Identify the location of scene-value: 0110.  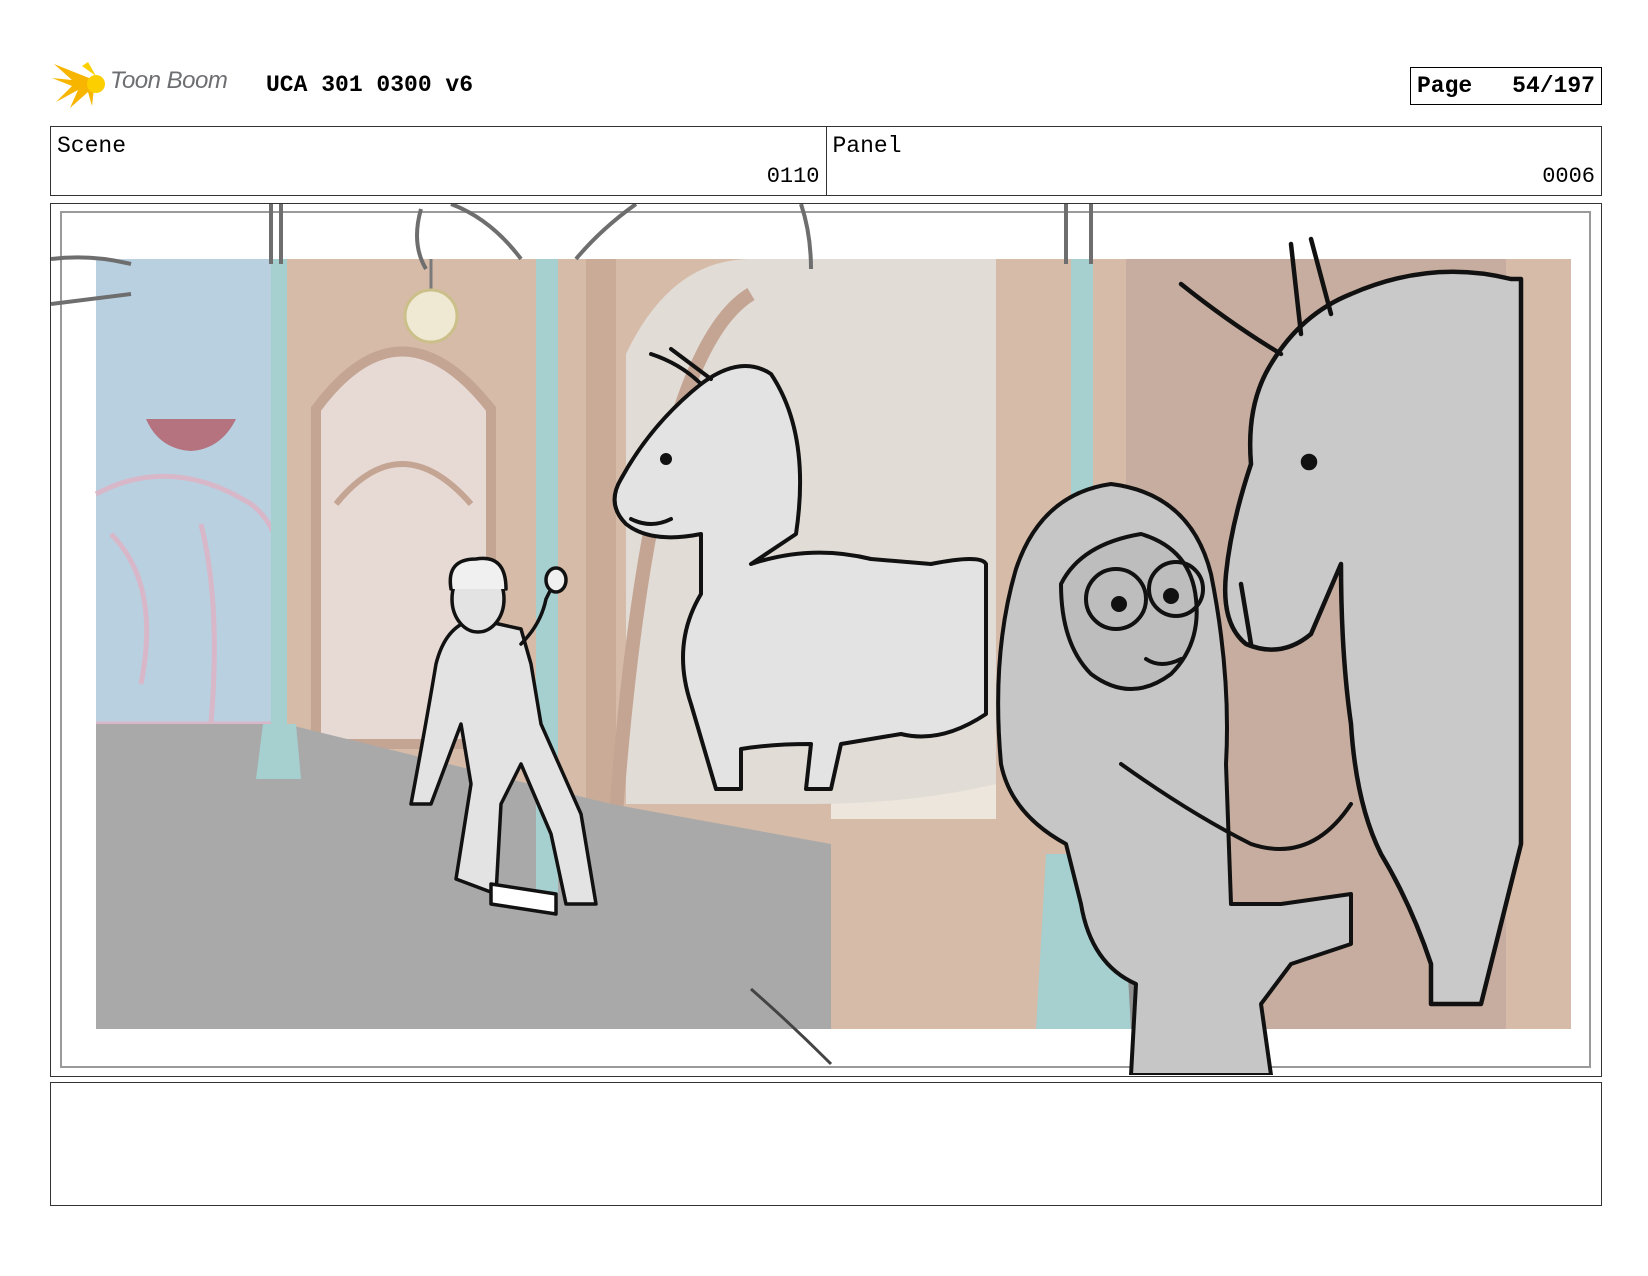
(793, 176).